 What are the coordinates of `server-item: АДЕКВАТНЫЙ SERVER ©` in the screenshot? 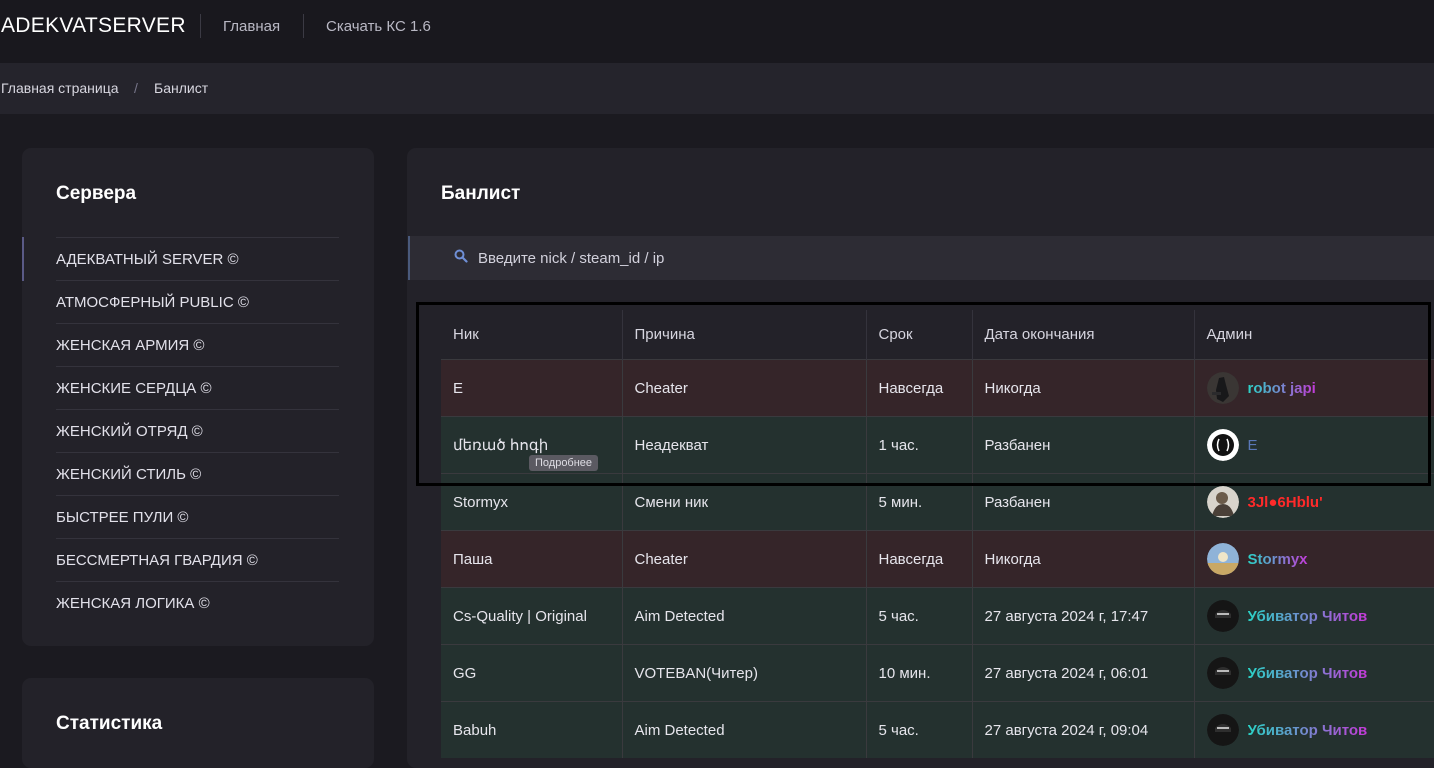 It's located at (197, 258).